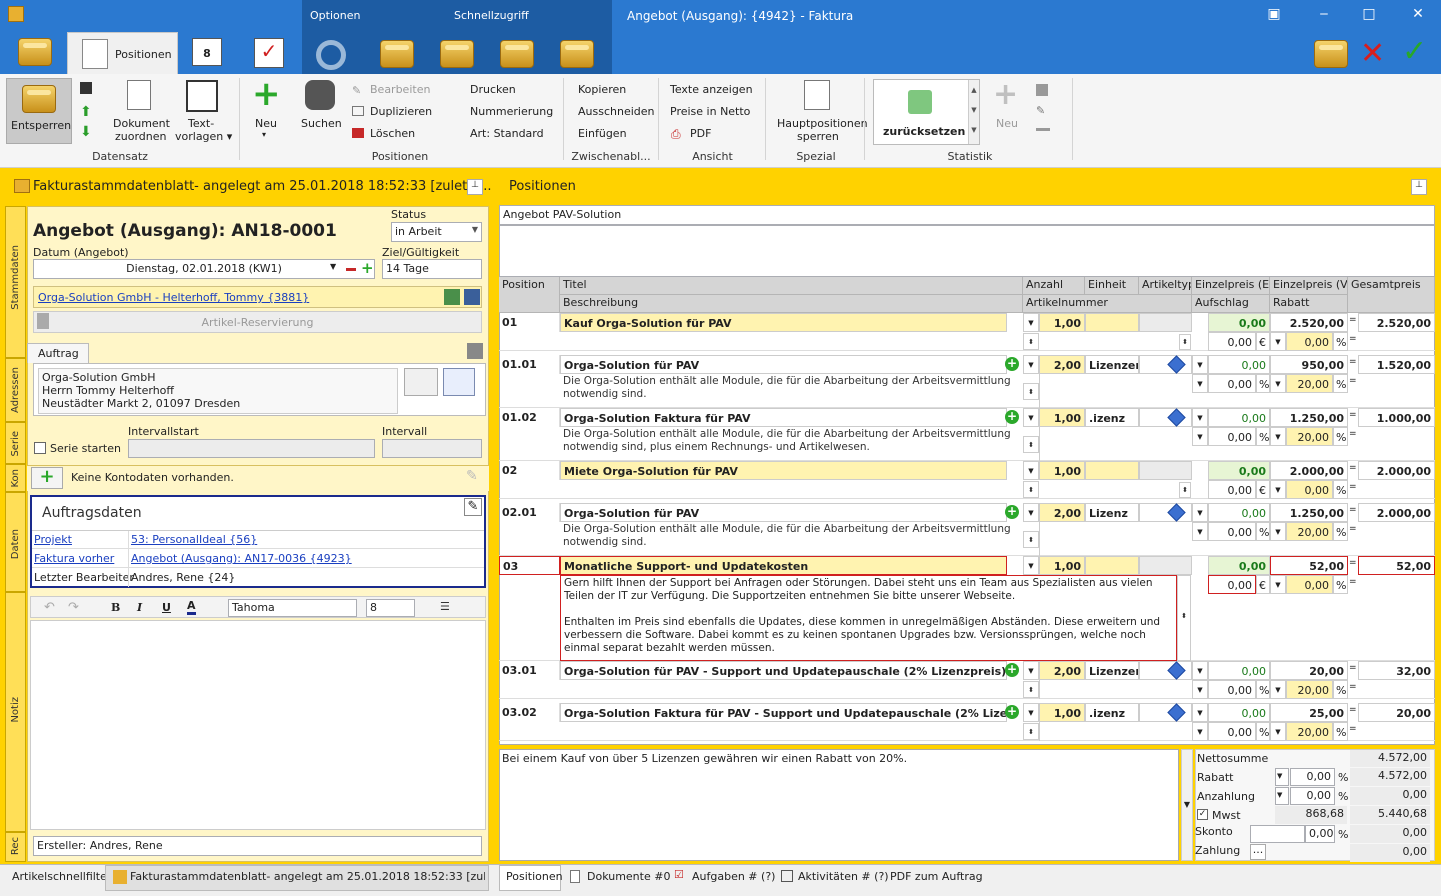 Image resolution: width=1441 pixels, height=896 pixels. I want to click on gear-icon, so click(331, 55).